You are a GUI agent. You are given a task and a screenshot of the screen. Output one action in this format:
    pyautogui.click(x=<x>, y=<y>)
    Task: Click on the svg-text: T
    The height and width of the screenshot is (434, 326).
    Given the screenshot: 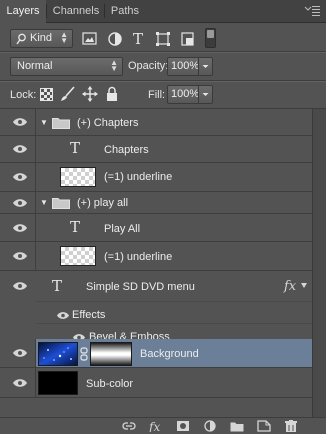 What is the action you would take?
    pyautogui.click(x=138, y=39)
    